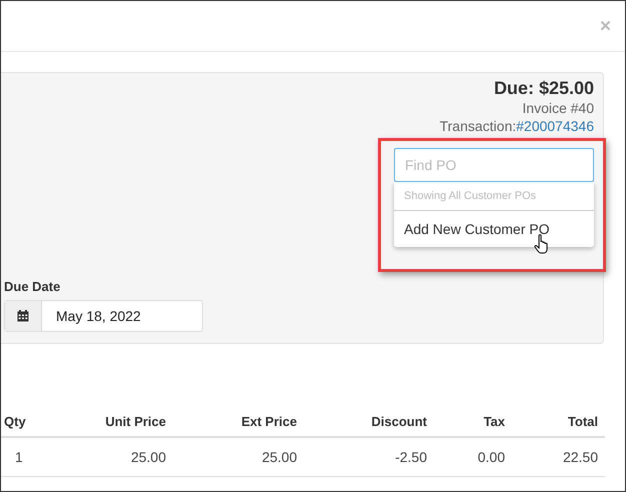 Image resolution: width=626 pixels, height=492 pixels. What do you see at coordinates (478, 126) in the screenshot?
I see `transaction-label: Transaction:` at bounding box center [478, 126].